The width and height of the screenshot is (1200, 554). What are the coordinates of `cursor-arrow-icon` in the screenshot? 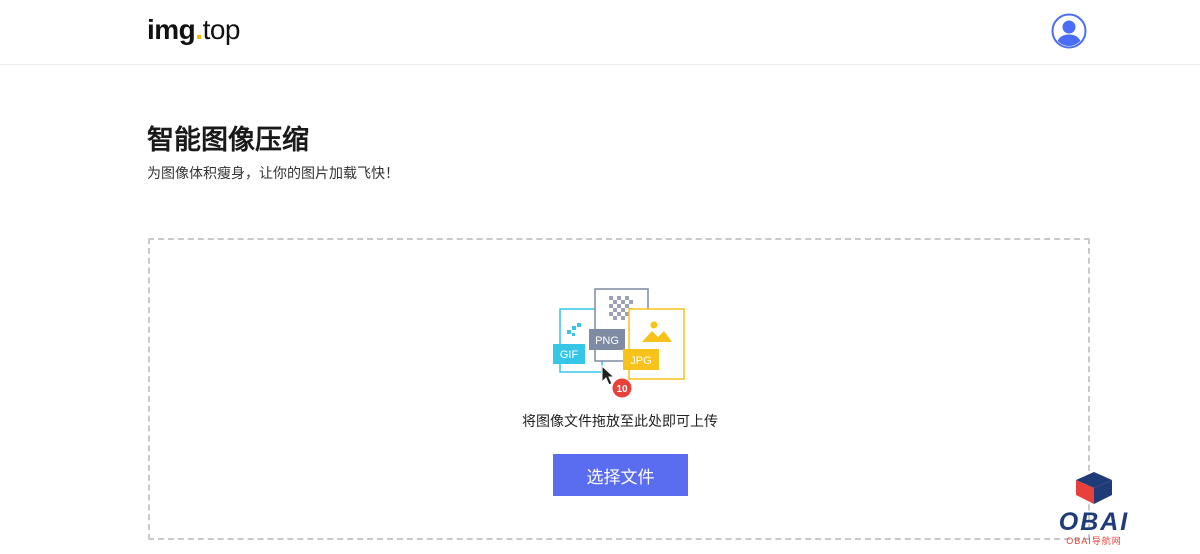 It's located at (608, 375).